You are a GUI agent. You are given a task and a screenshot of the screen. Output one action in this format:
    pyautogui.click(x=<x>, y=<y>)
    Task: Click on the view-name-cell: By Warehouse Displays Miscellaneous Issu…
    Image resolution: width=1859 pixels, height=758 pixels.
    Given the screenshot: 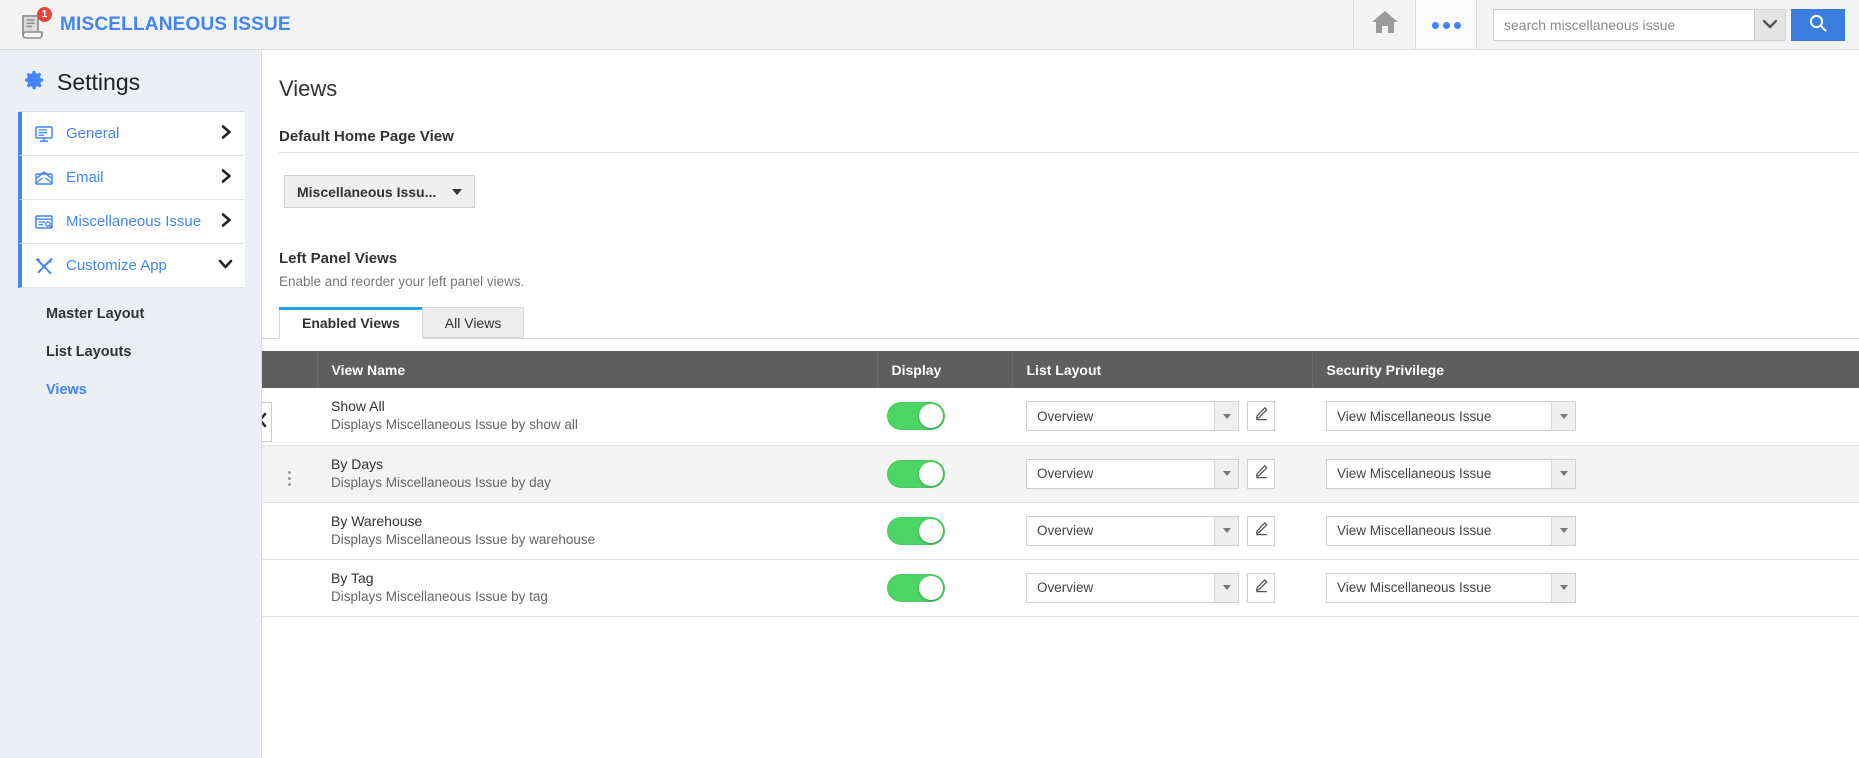 What is the action you would take?
    pyautogui.click(x=597, y=531)
    